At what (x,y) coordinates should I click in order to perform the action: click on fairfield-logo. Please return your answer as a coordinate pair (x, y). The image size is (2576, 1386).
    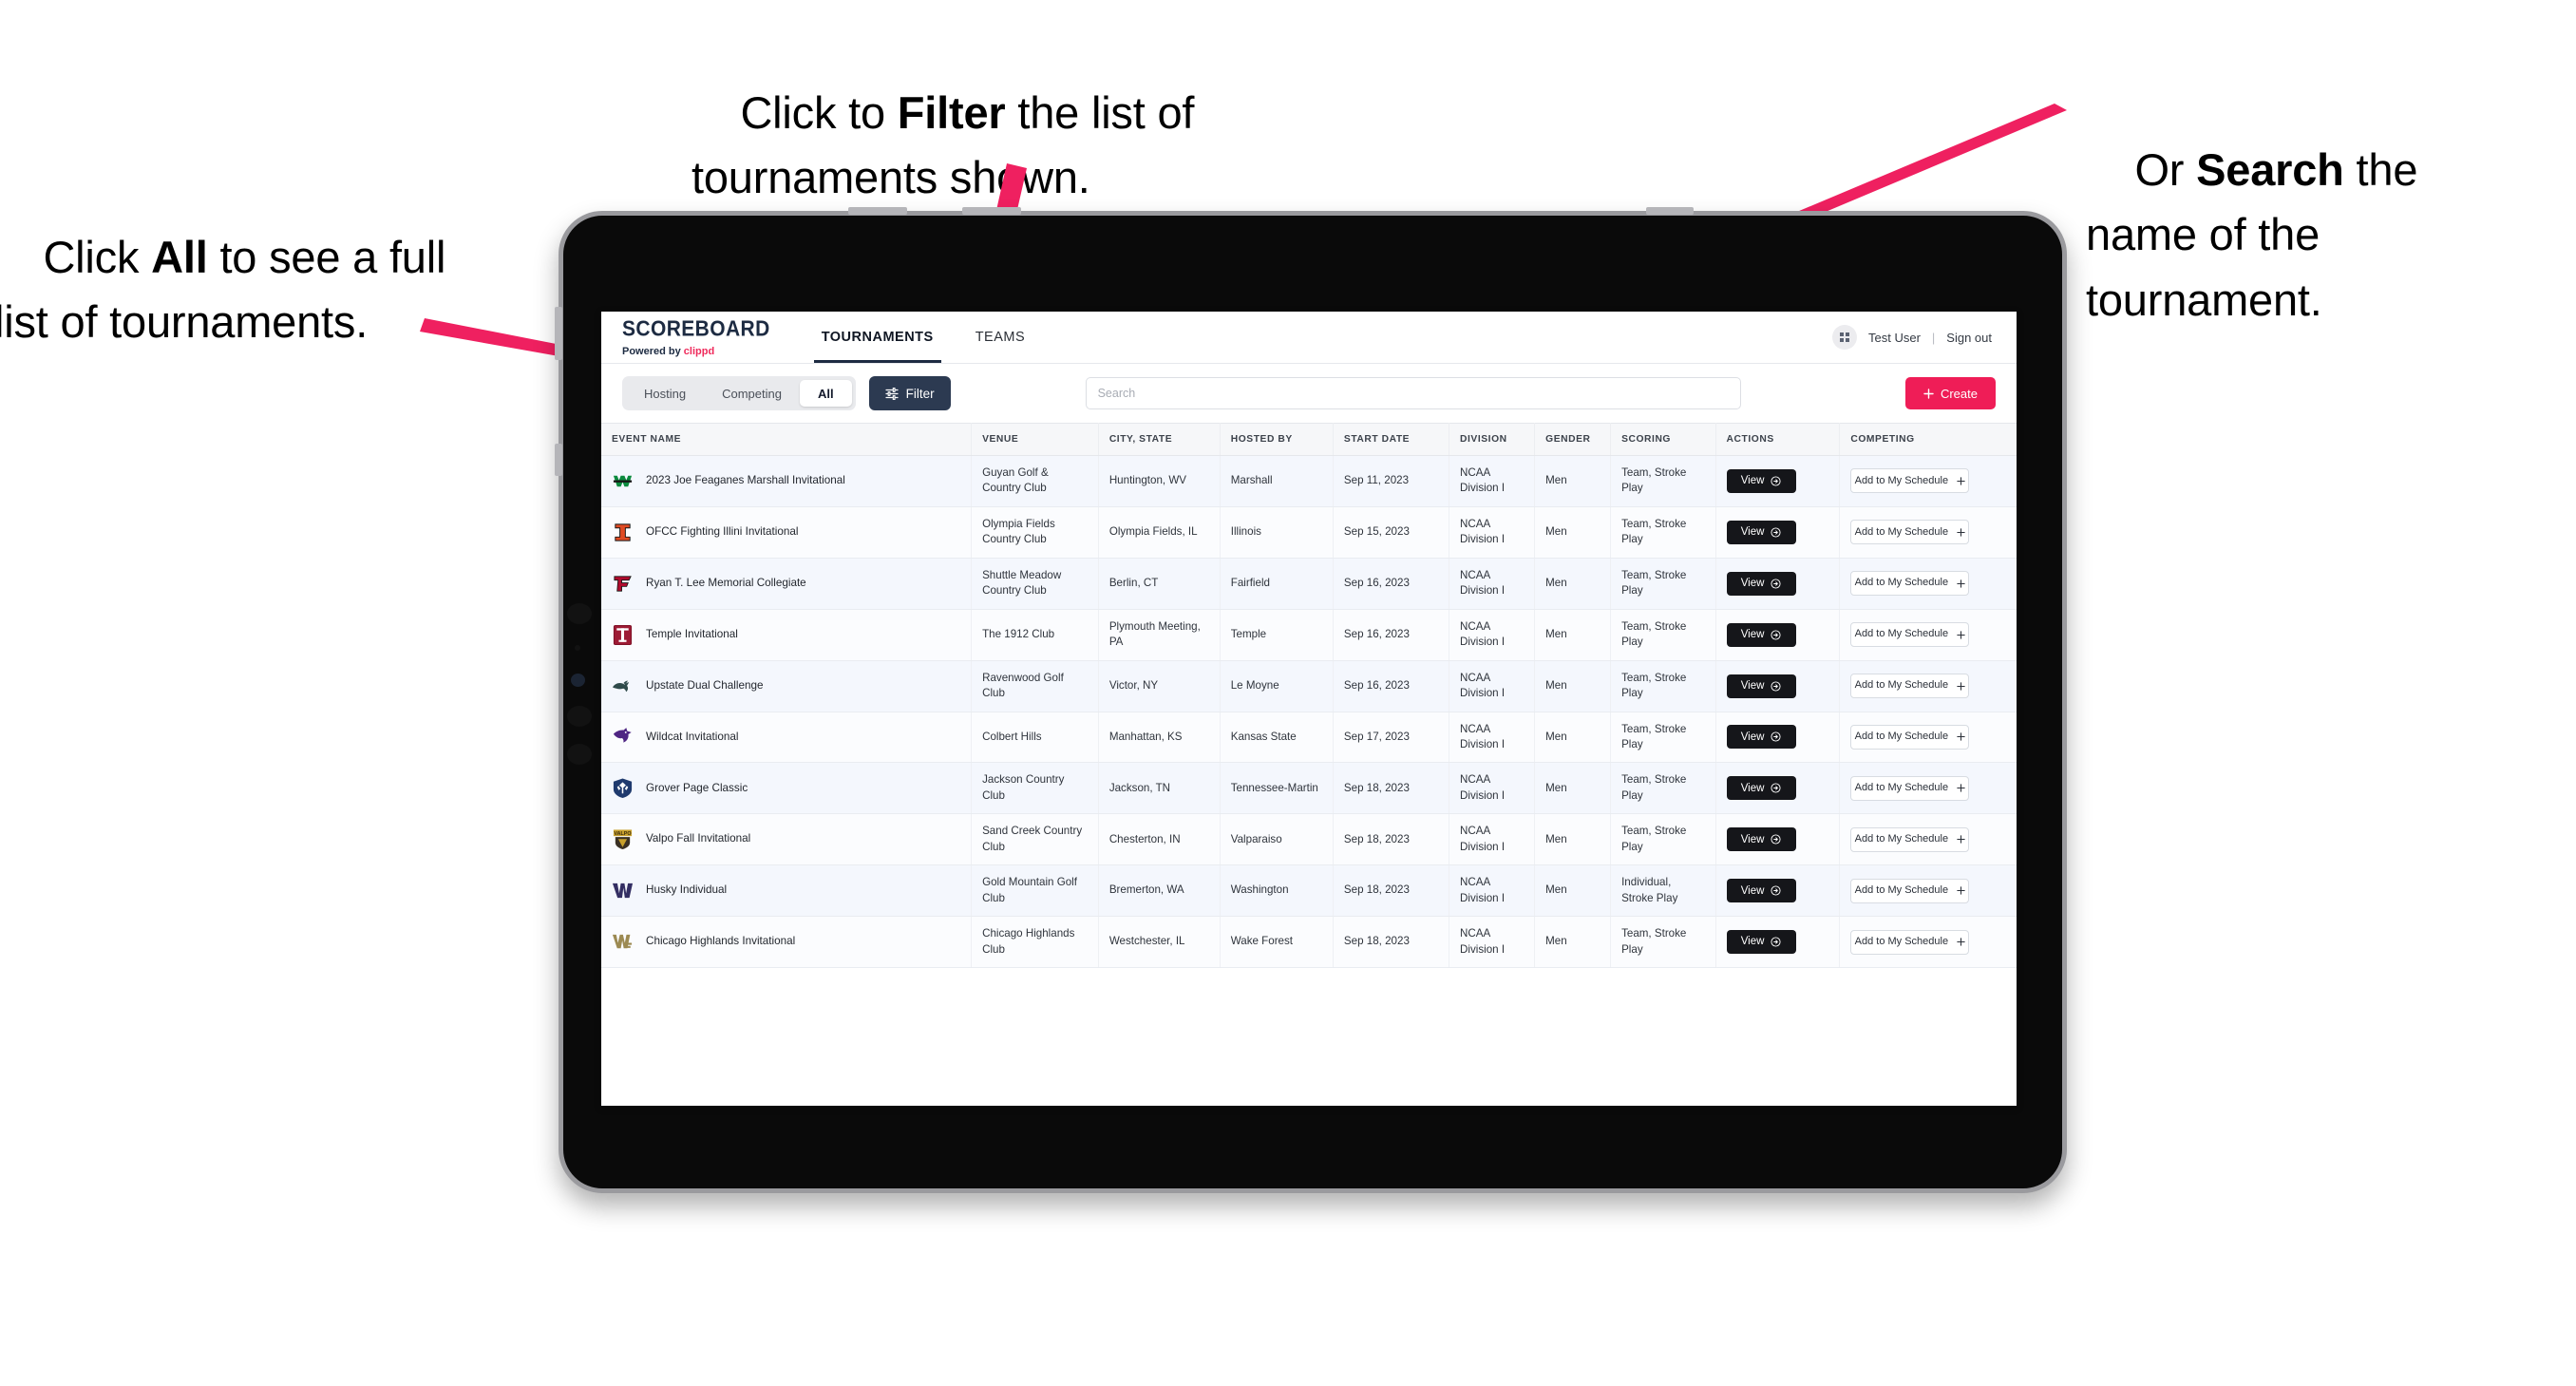
    Looking at the image, I should click on (623, 584).